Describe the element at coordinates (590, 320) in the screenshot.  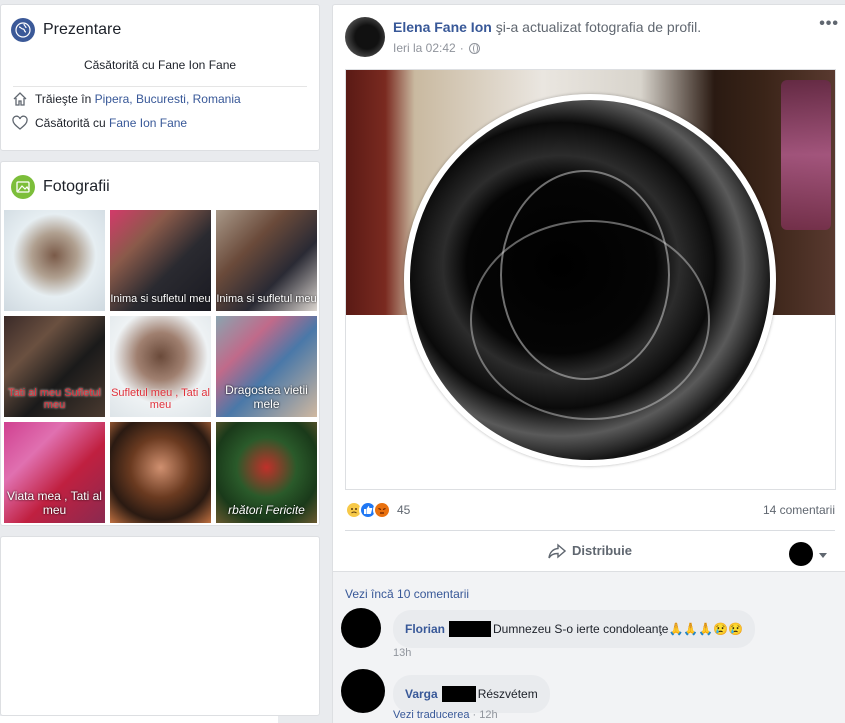
I see `rose-outline` at that location.